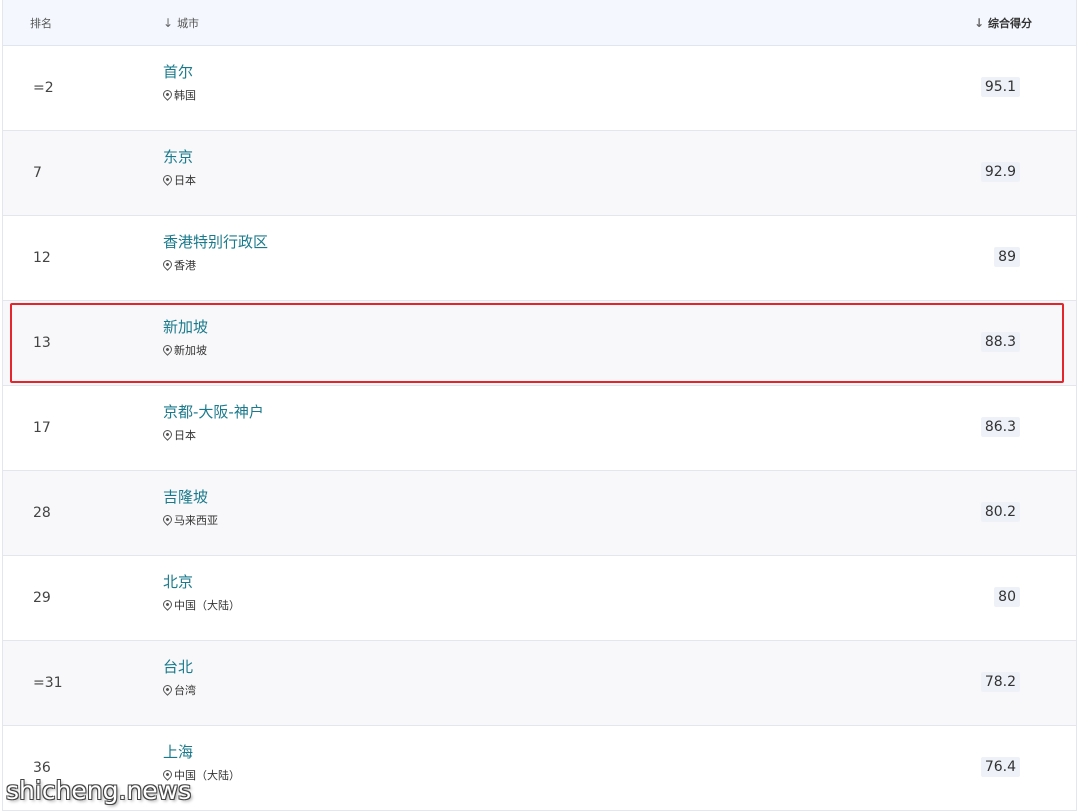 This screenshot has width=1080, height=811. Describe the element at coordinates (41, 23) in the screenshot. I see `column-header-rank: 排名` at that location.